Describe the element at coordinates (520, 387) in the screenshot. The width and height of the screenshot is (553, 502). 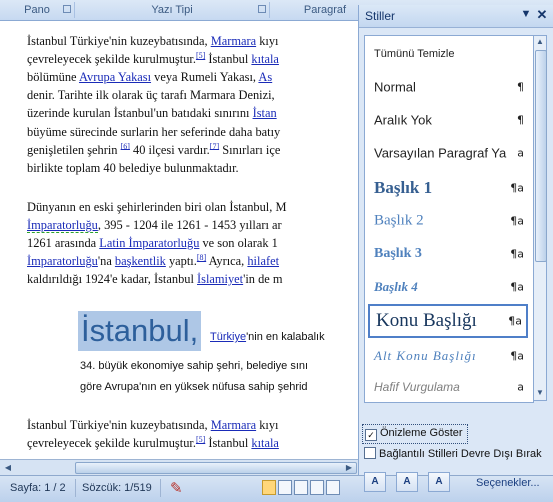
I see `character-style-icon: a` at that location.